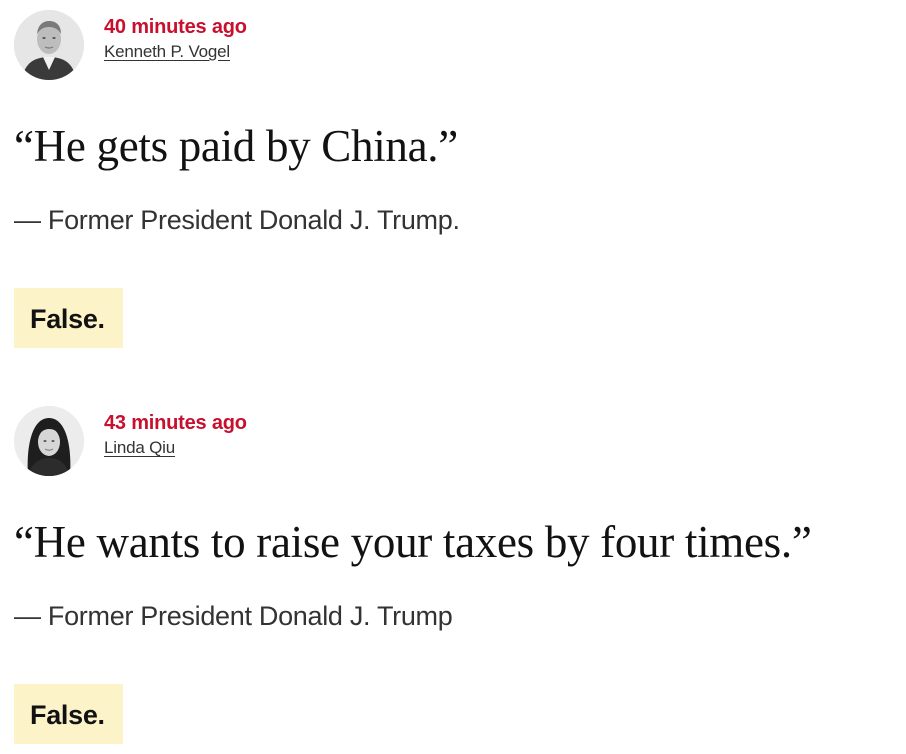 This screenshot has height=754, width=906. Describe the element at coordinates (314, 45) in the screenshot. I see `byline: 40 minutes ago Kenneth P. Vogel` at that location.